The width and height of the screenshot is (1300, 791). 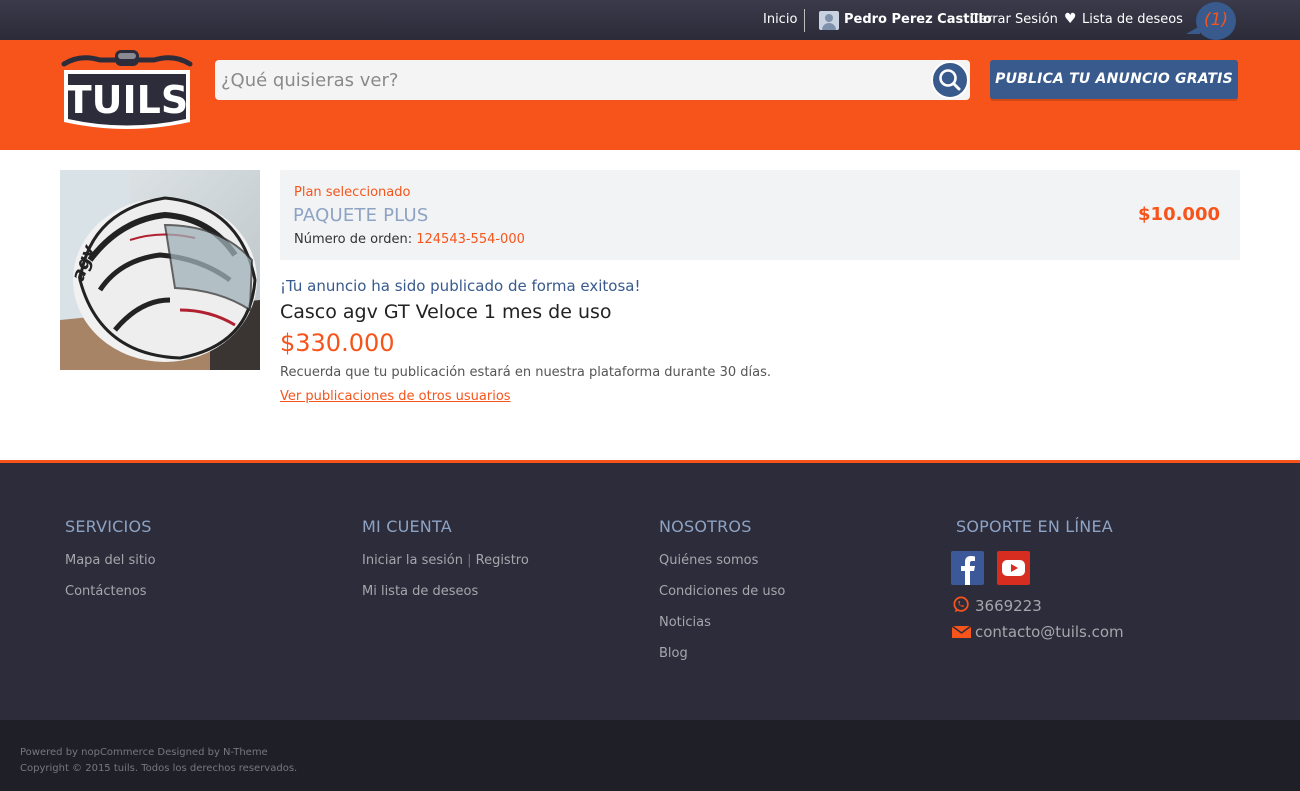 I want to click on support-phone-number: 3669223, so click(x=1008, y=606).